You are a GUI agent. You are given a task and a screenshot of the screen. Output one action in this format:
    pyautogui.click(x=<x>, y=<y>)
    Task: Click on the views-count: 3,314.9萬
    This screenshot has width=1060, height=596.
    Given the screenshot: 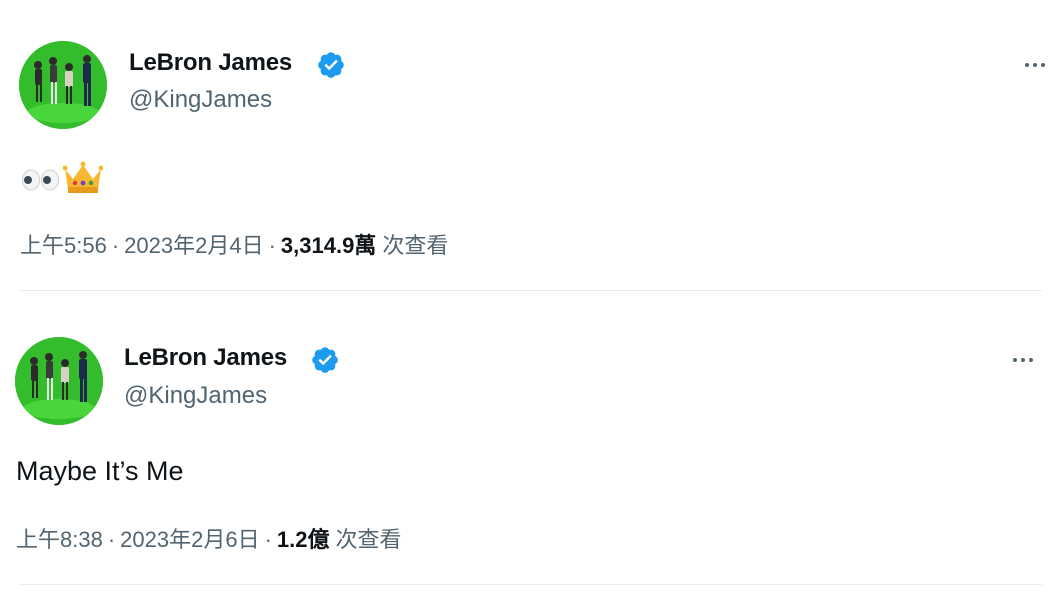 What is the action you would take?
    pyautogui.click(x=328, y=245)
    